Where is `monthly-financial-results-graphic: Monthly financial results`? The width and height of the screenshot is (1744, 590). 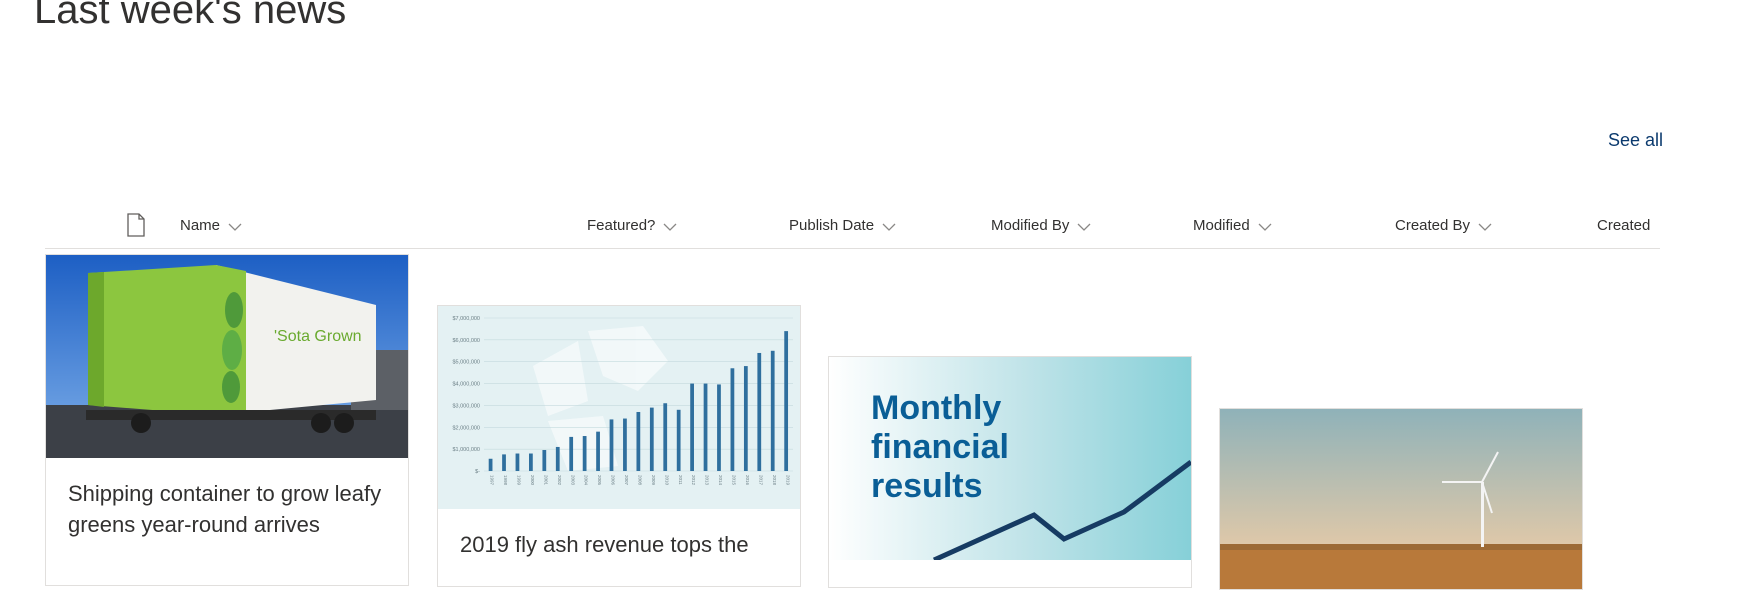
monthly-financial-results-graphic: Monthly financial results is located at coordinates (1010, 458).